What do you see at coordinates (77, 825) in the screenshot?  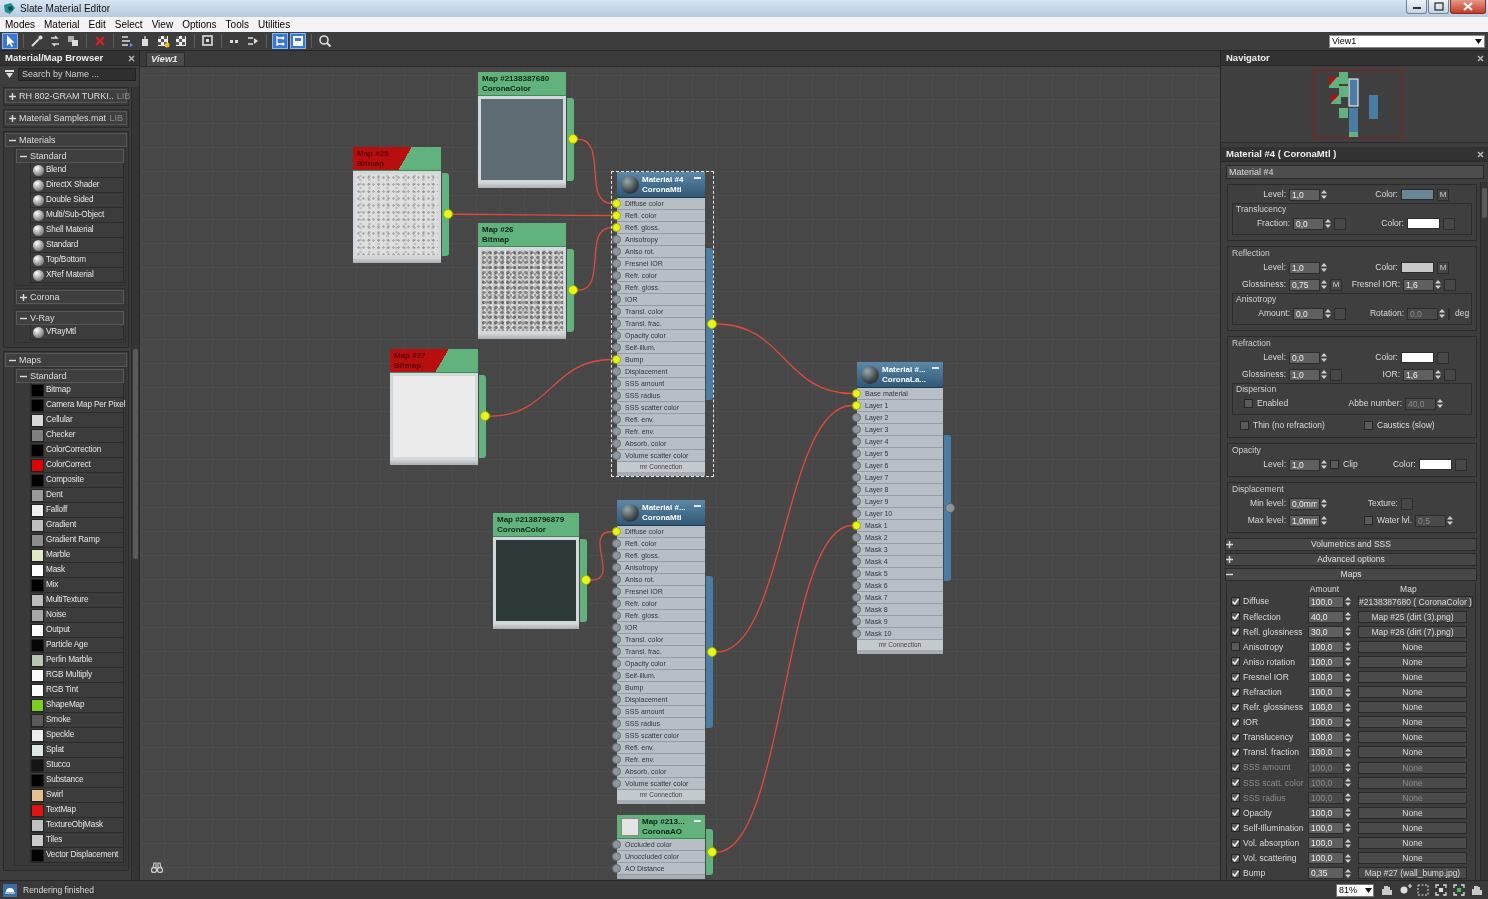 I see `browser-item: TextureObjMask` at bounding box center [77, 825].